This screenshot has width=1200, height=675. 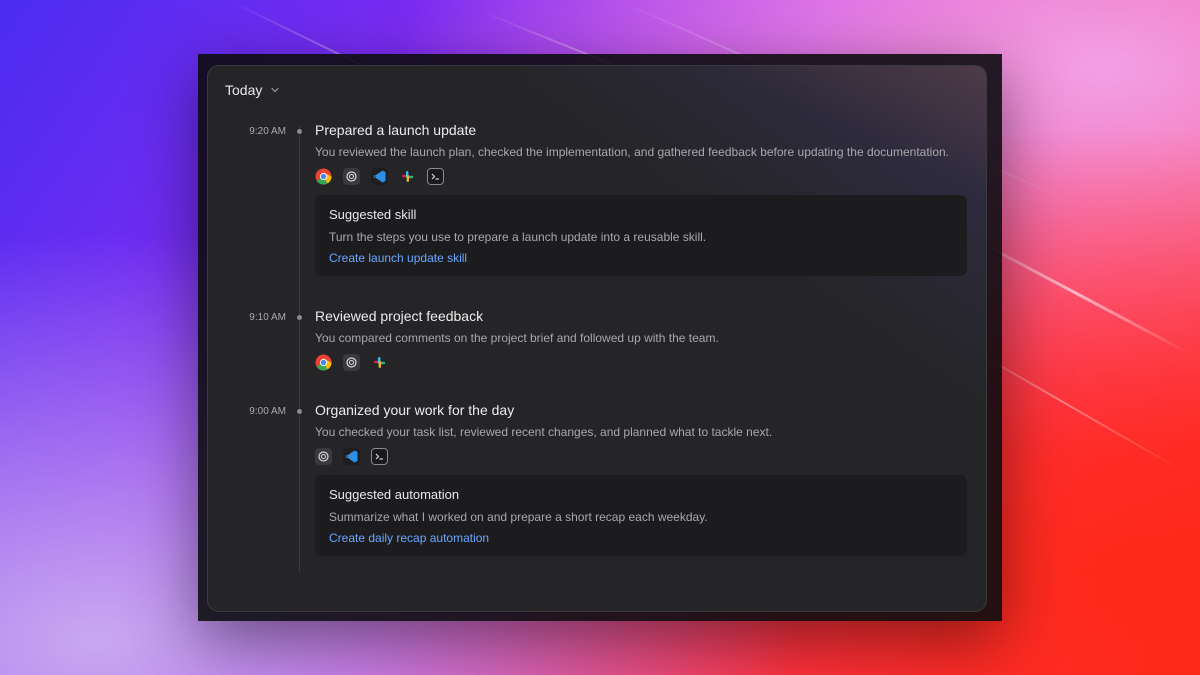 I want to click on create-automation-link: Create daily recap automation, so click(x=409, y=538).